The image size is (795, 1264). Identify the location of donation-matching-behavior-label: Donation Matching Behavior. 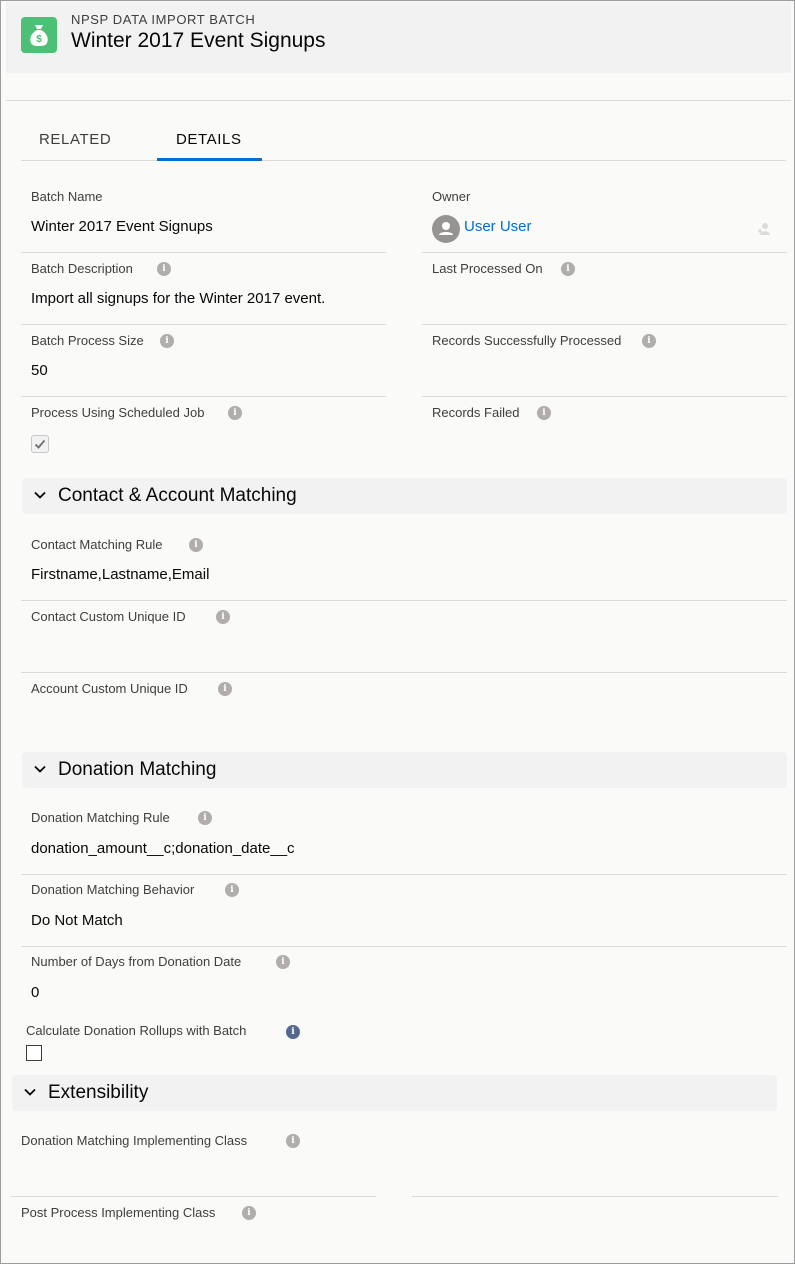
(113, 889).